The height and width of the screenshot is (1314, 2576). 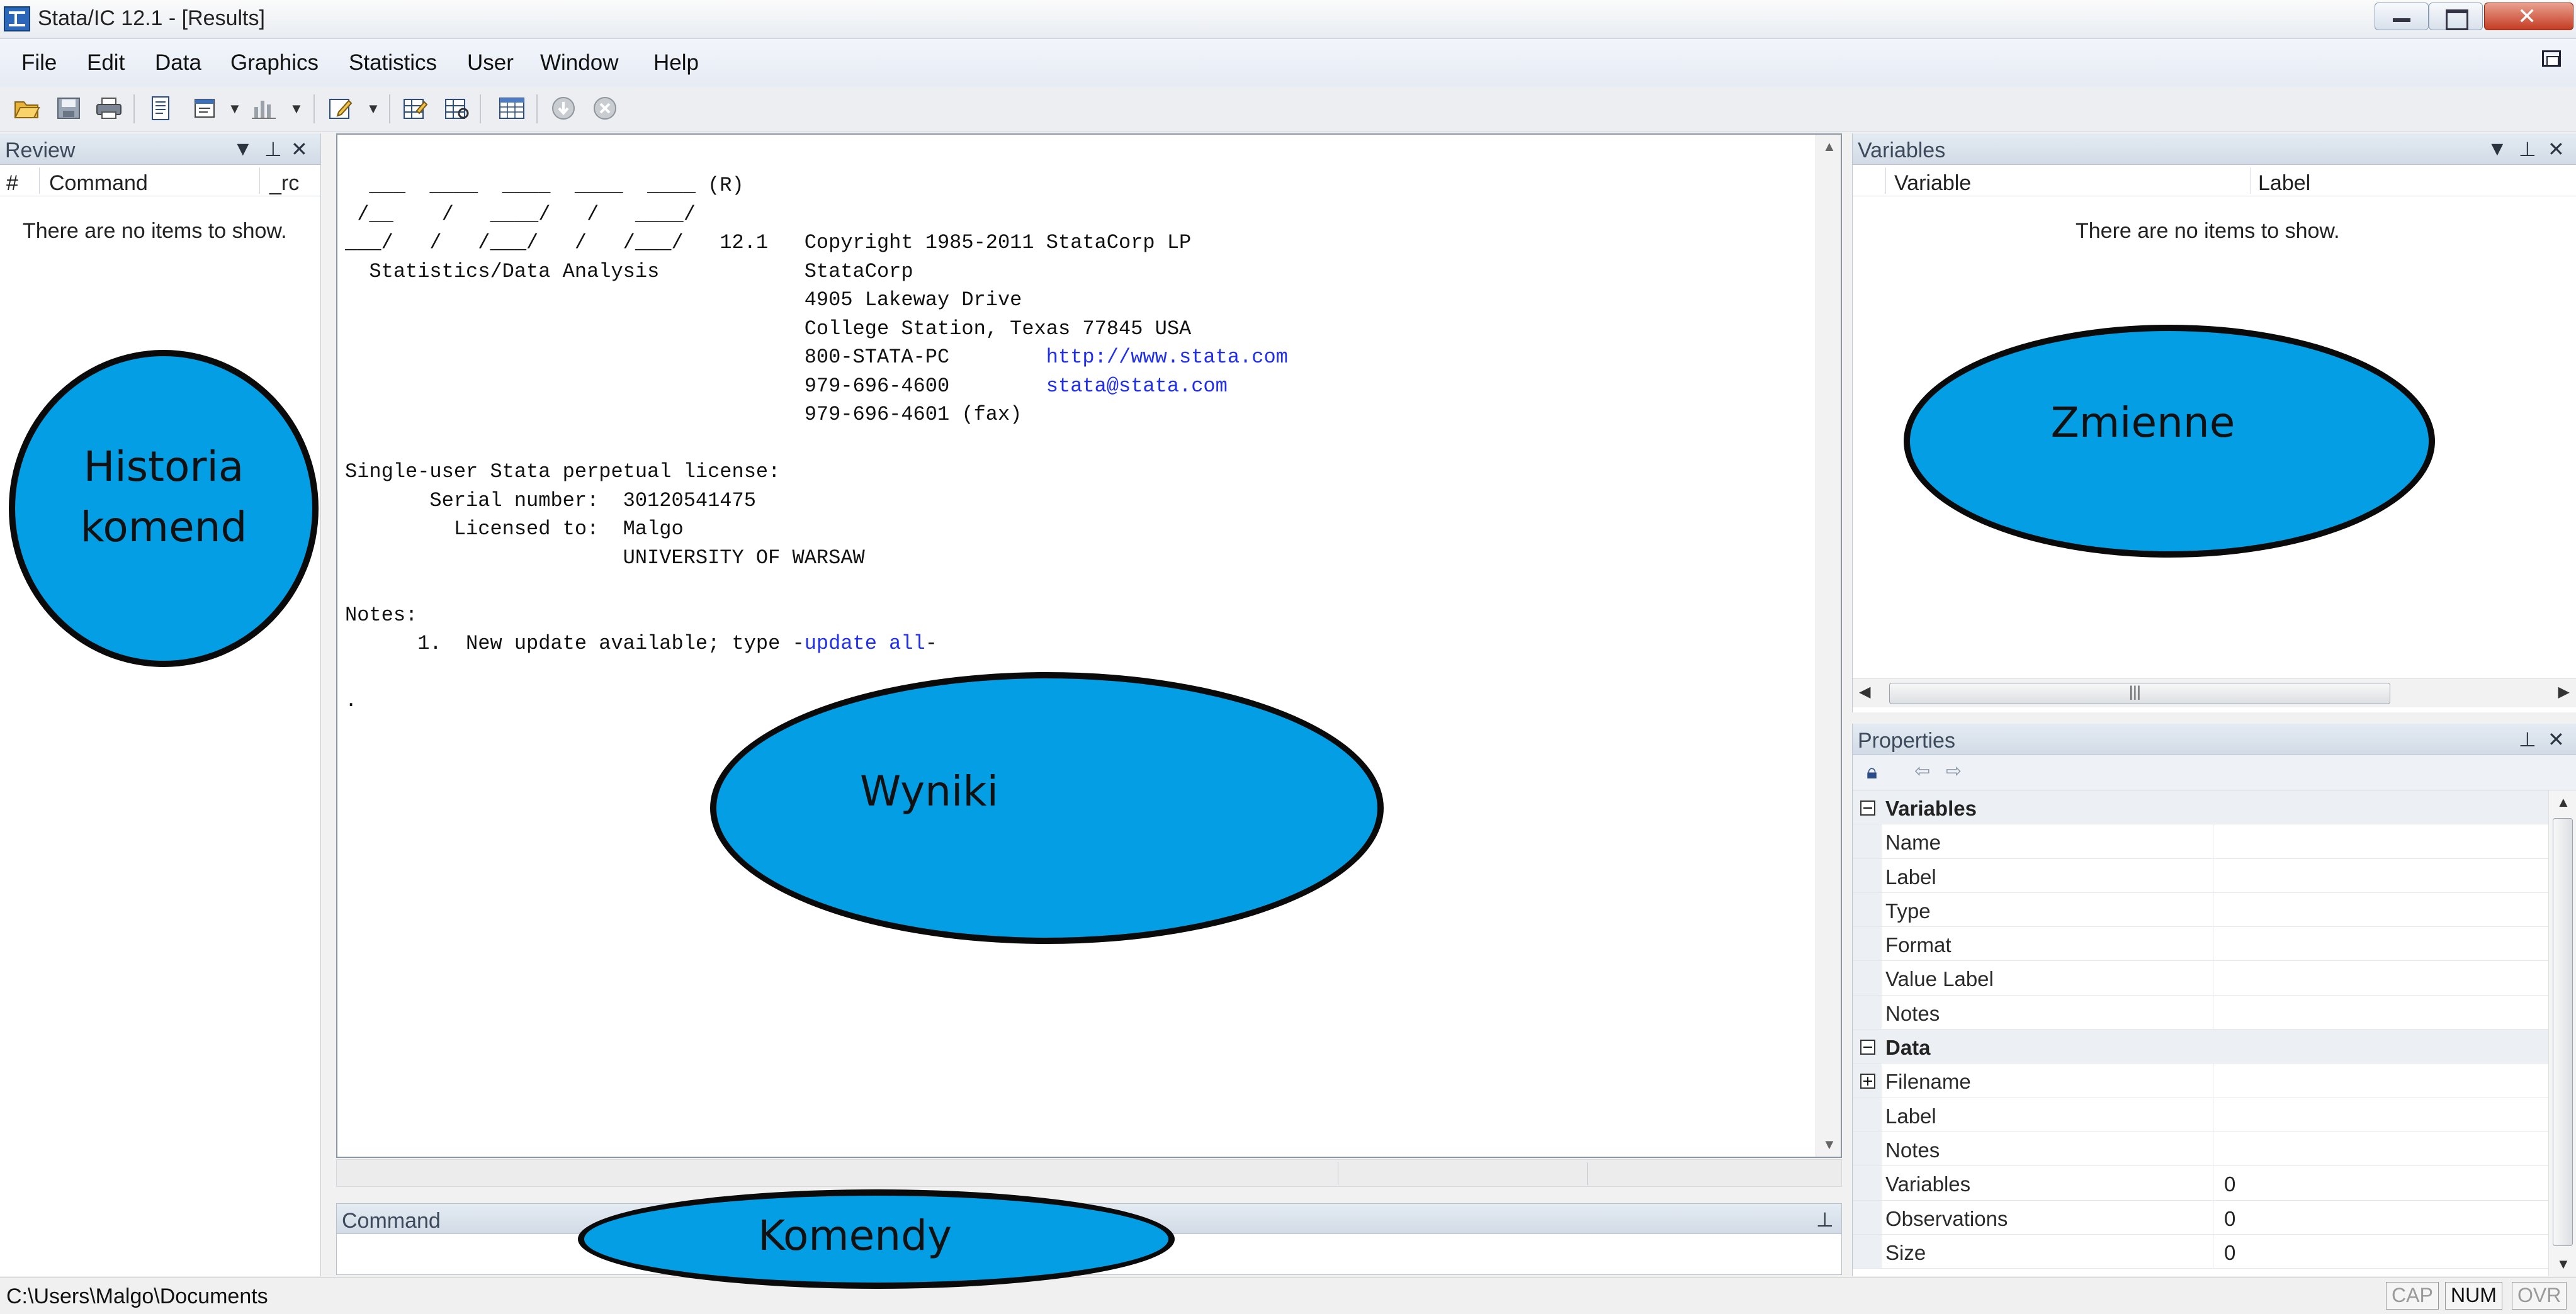 What do you see at coordinates (2564, 692) in the screenshot?
I see `scroll-right-icon: ▶` at bounding box center [2564, 692].